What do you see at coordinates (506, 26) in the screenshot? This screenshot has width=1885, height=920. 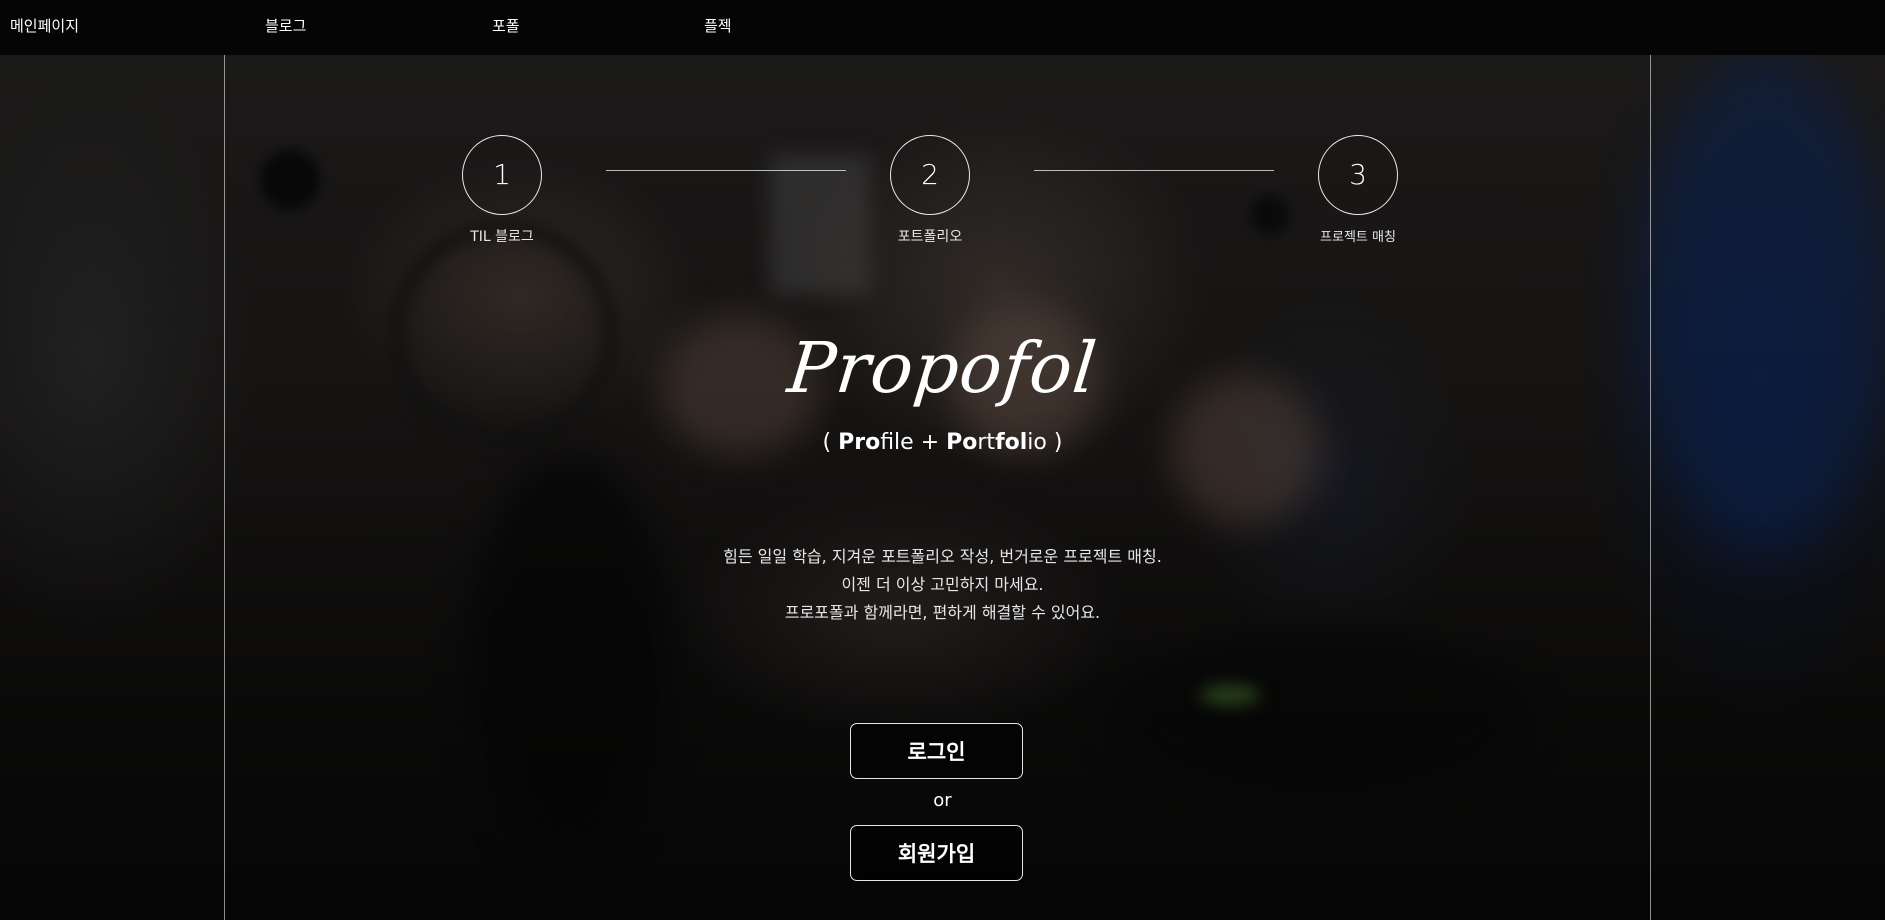 I see `nav-portfolio-link: 포폴` at bounding box center [506, 26].